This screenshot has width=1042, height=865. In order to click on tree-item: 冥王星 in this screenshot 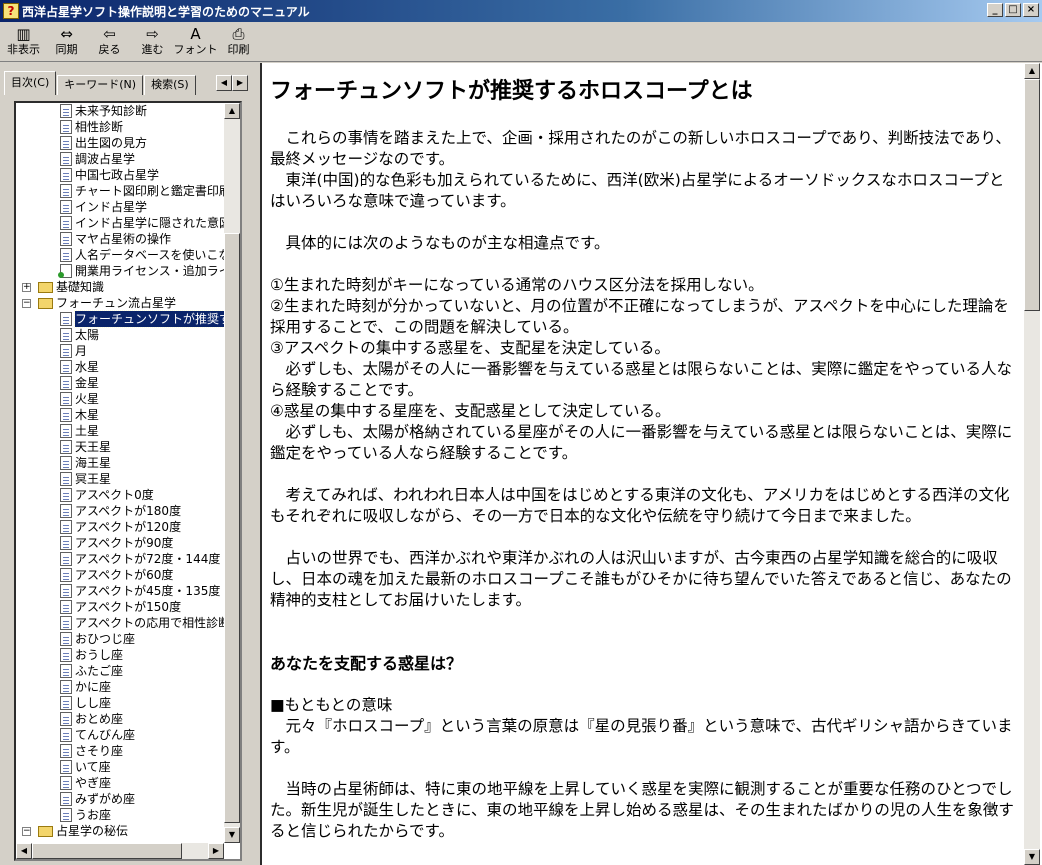, I will do `click(120, 479)`.